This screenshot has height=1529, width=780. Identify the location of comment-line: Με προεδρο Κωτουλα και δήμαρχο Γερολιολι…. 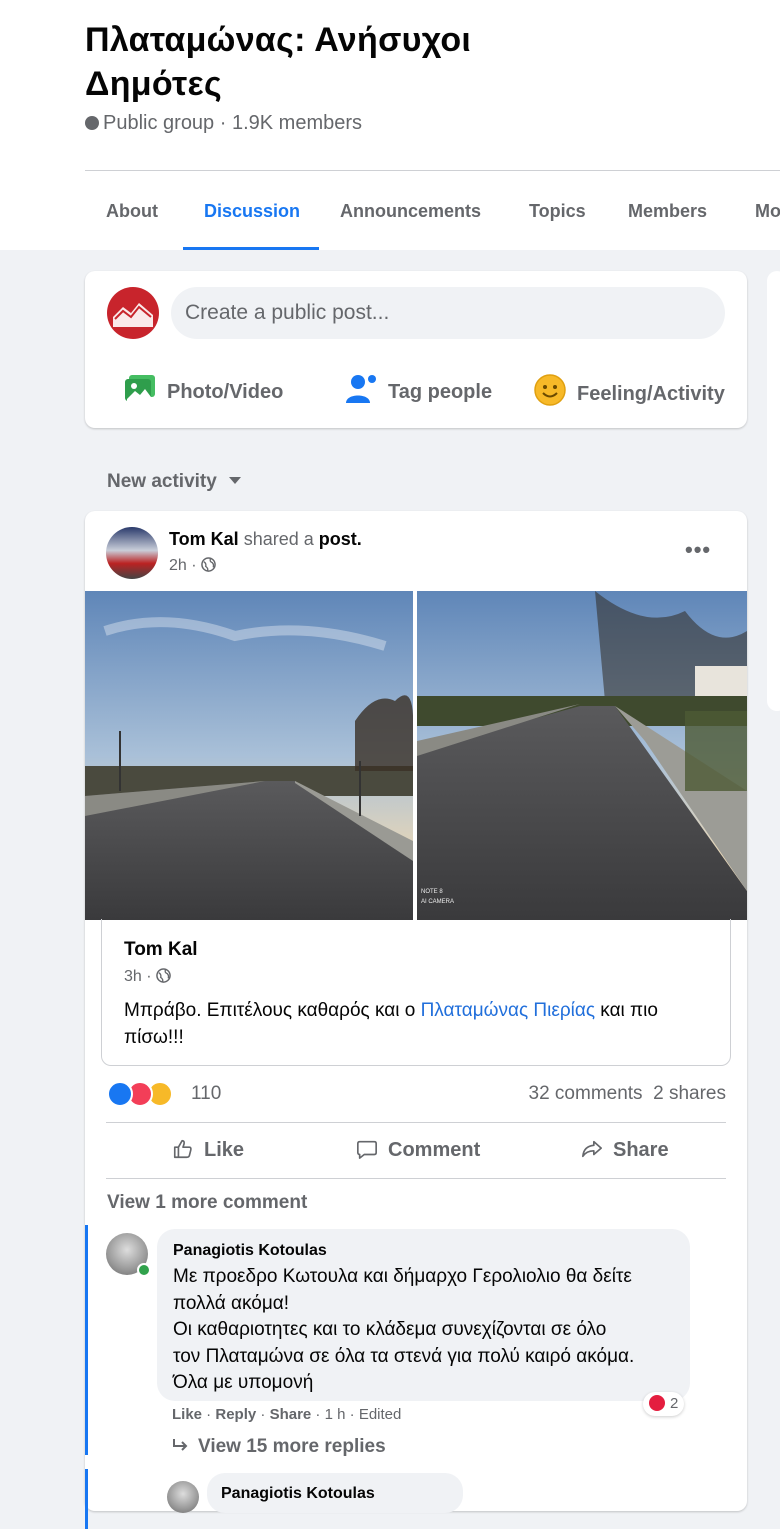
(402, 1276).